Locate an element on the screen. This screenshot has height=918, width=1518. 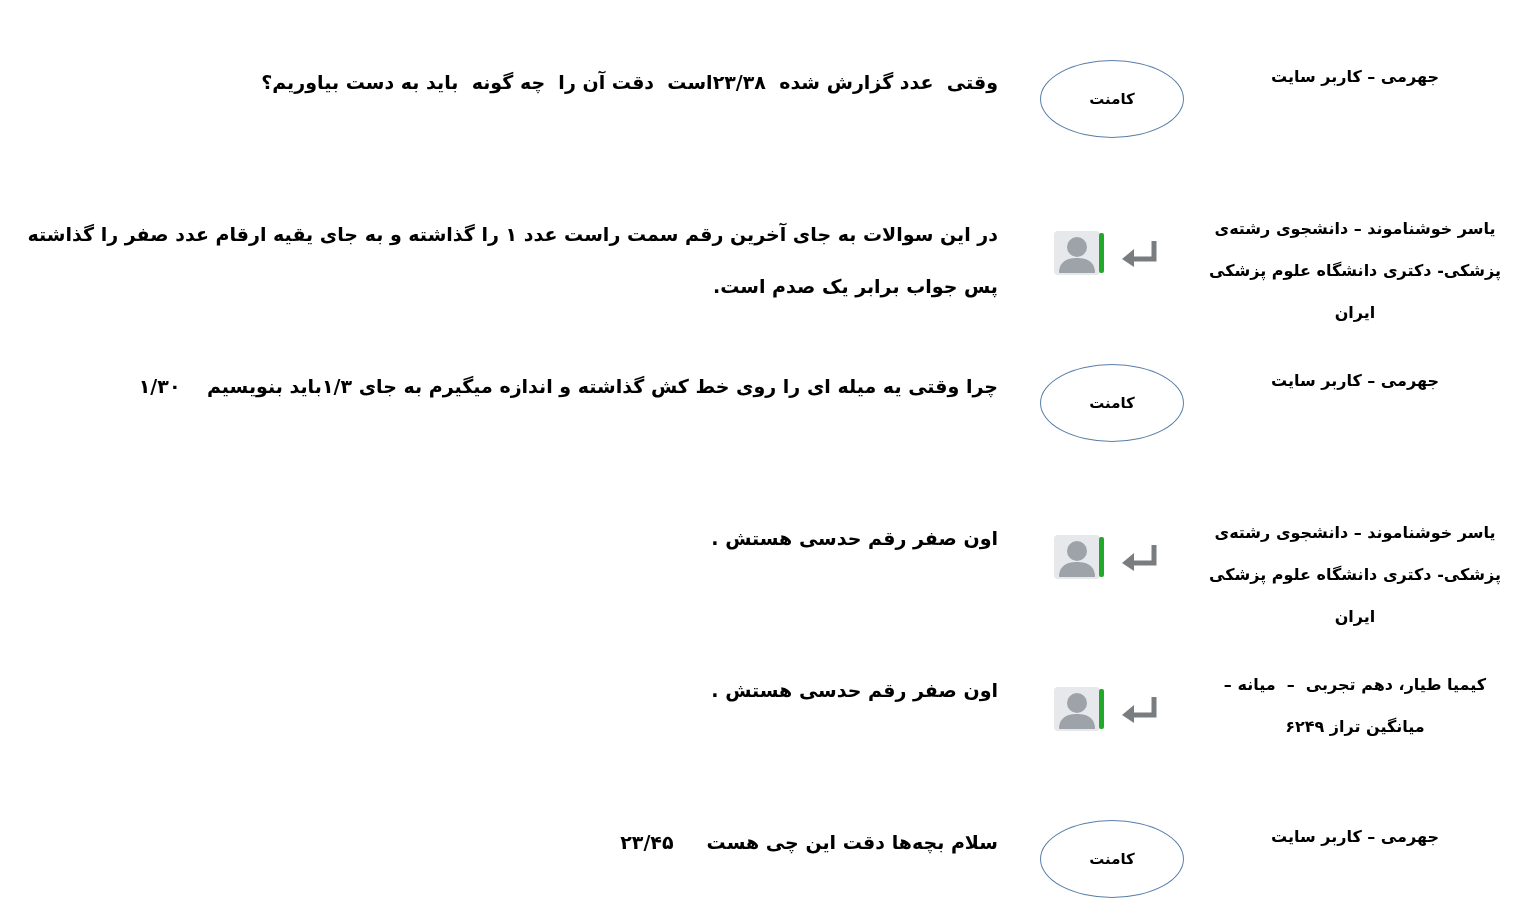
comment-text: وقتی عدد گزارش شده ۲۳/۳۸است دقت آن را چه گونه باید به دست بیاوریم؟ is located at coordinates (629, 83).